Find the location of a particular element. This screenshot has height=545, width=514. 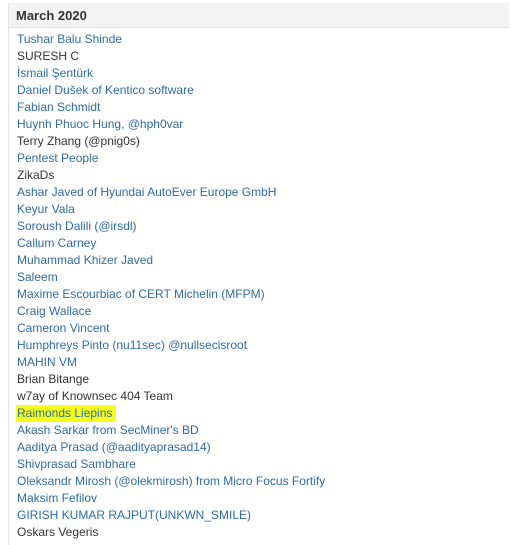

researcher-link: Daniel Dušek of Kentico software is located at coordinates (106, 90).